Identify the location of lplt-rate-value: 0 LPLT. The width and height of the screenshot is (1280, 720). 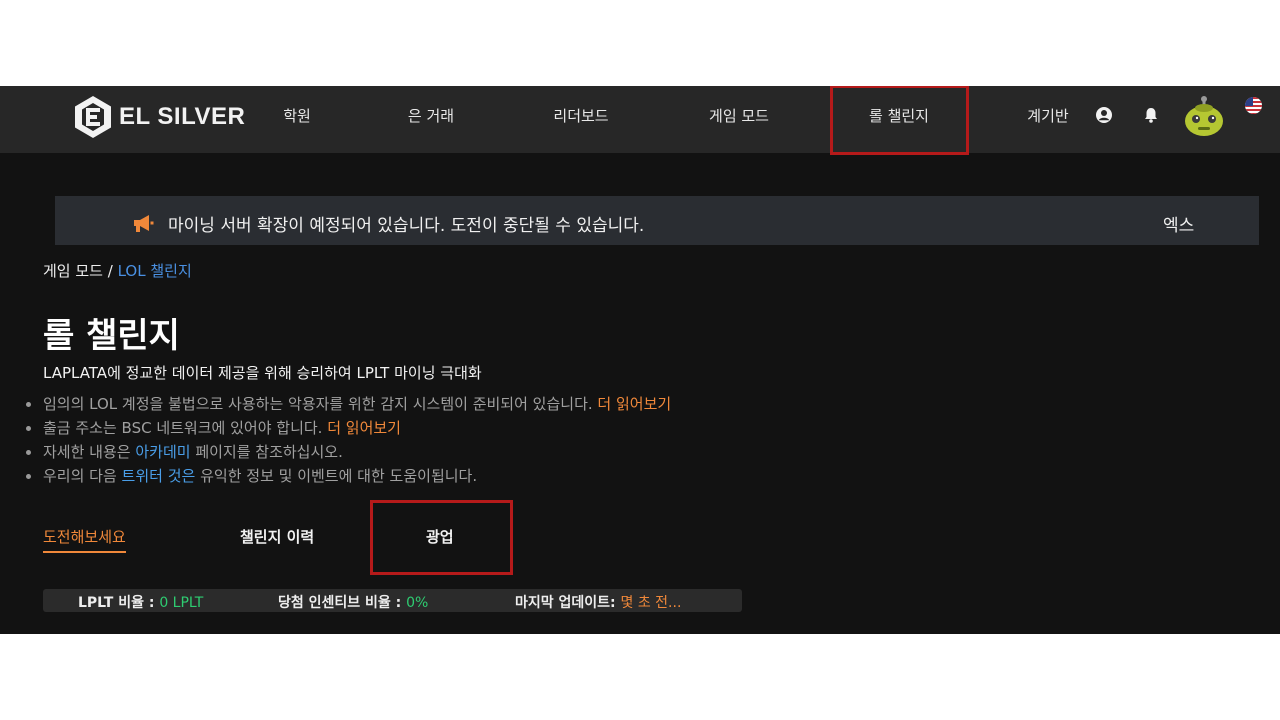
(181, 603).